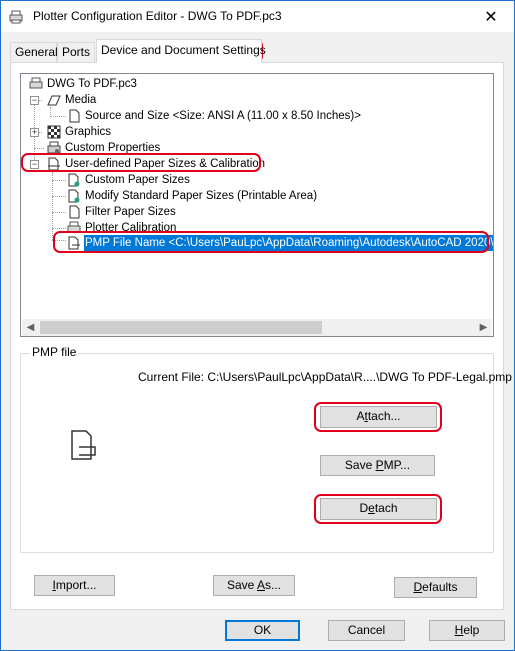 This screenshot has width=515, height=651. Describe the element at coordinates (74, 180) in the screenshot. I see `custom-paper-icon` at that location.